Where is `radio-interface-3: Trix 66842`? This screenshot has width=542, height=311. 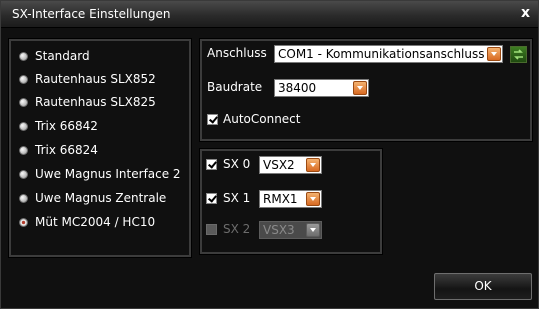
radio-interface-3: Trix 66842 is located at coordinates (58, 126).